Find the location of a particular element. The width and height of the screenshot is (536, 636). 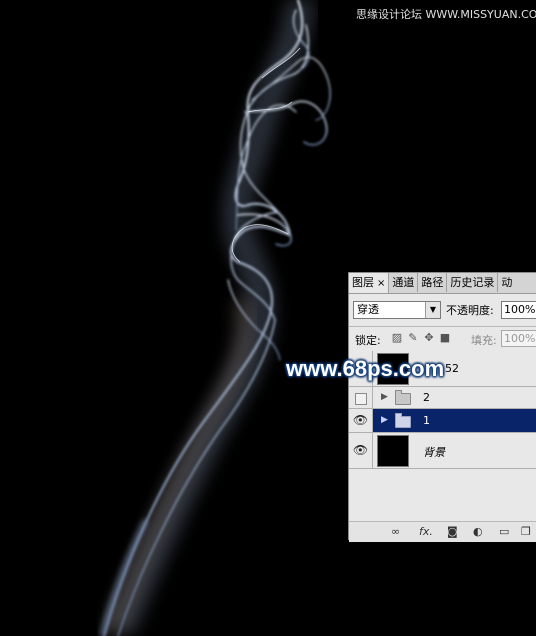

lock-label: 锁定: is located at coordinates (368, 340).